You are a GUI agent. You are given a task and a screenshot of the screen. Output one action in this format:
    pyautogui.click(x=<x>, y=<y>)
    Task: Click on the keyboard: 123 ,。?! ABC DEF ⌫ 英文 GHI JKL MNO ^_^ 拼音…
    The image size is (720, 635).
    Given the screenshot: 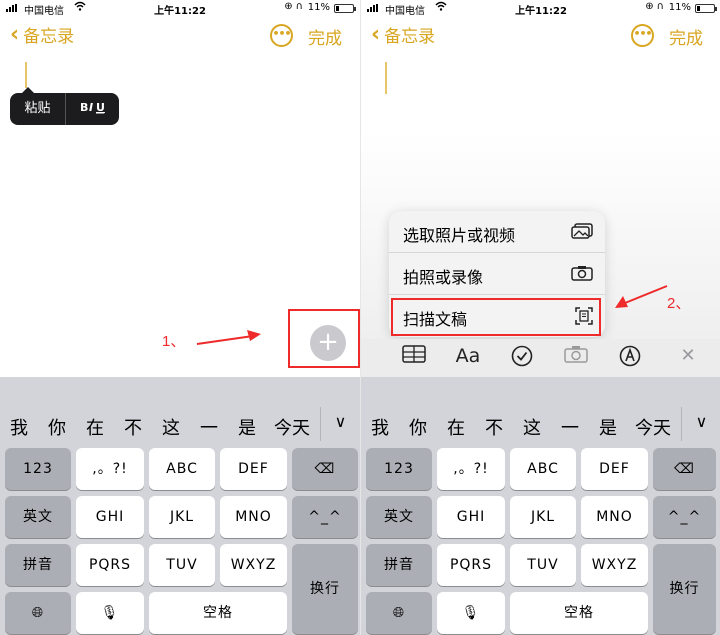 What is the action you would take?
    pyautogui.click(x=540, y=540)
    